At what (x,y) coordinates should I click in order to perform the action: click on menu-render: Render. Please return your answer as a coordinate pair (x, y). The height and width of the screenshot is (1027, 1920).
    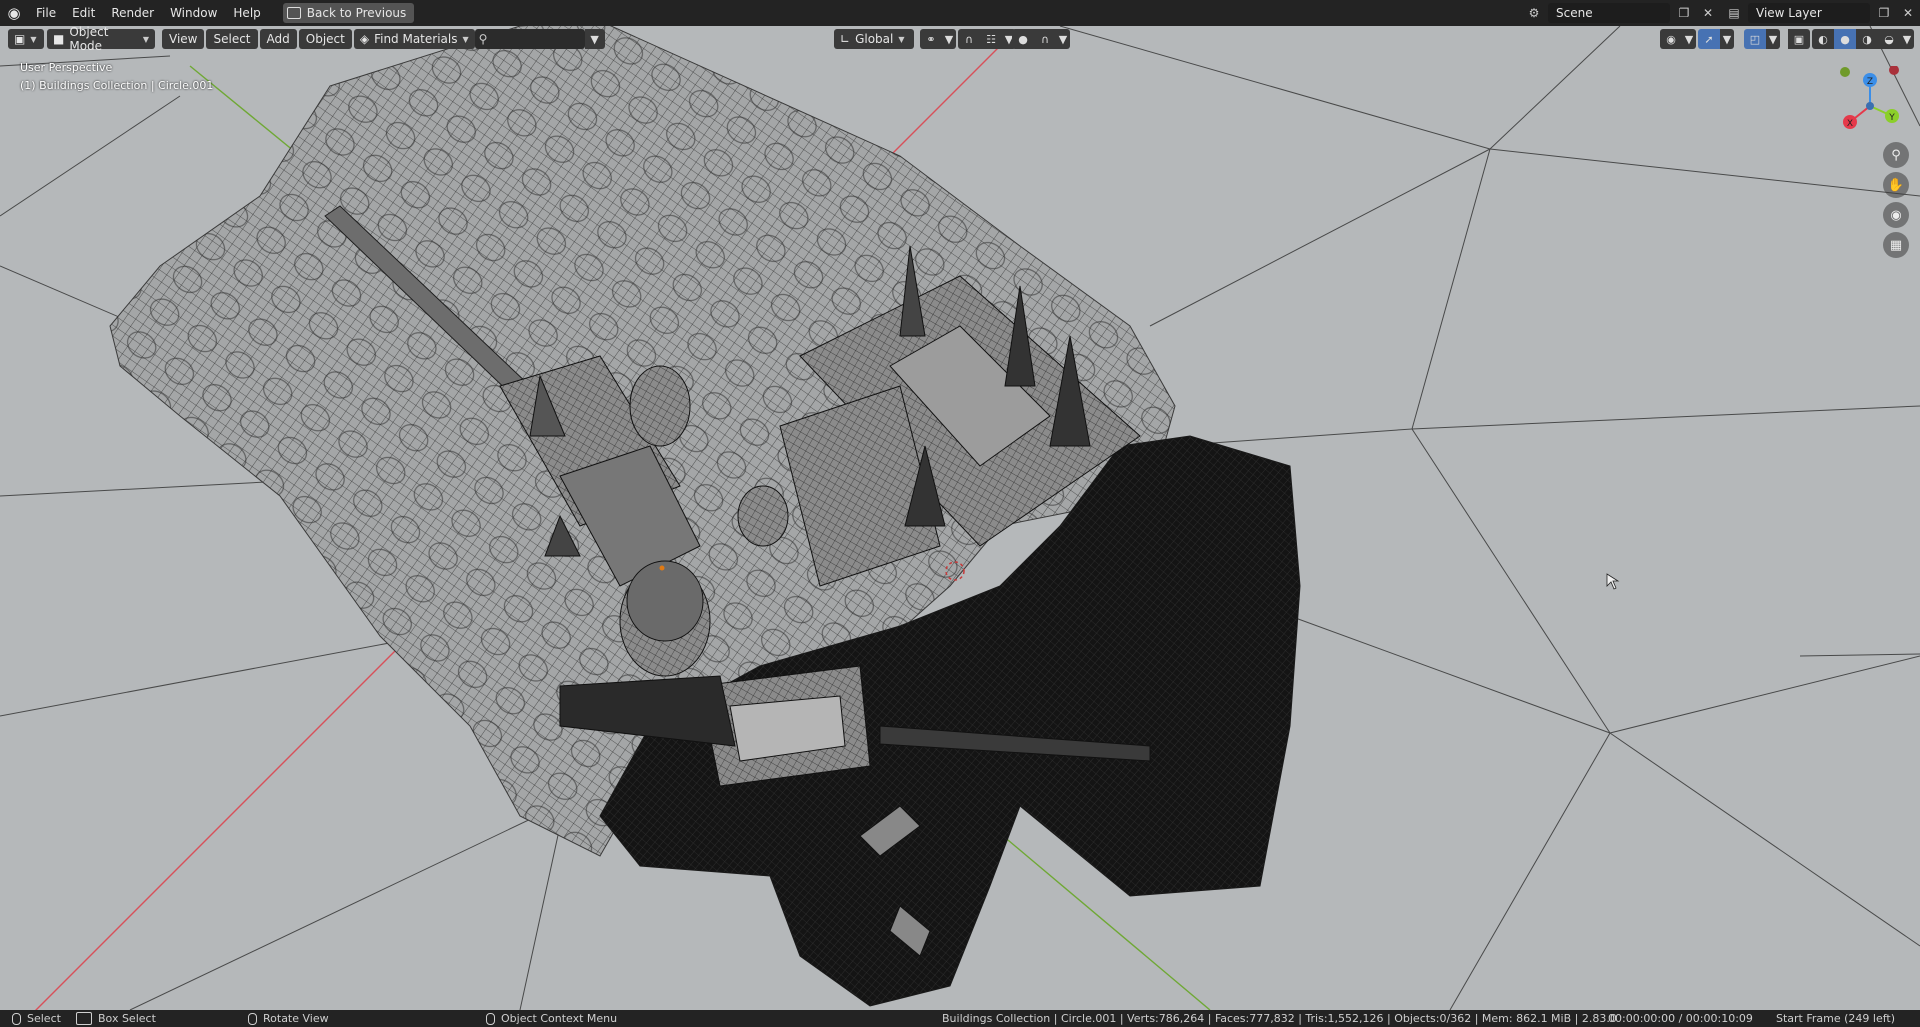
    Looking at the image, I should click on (132, 13).